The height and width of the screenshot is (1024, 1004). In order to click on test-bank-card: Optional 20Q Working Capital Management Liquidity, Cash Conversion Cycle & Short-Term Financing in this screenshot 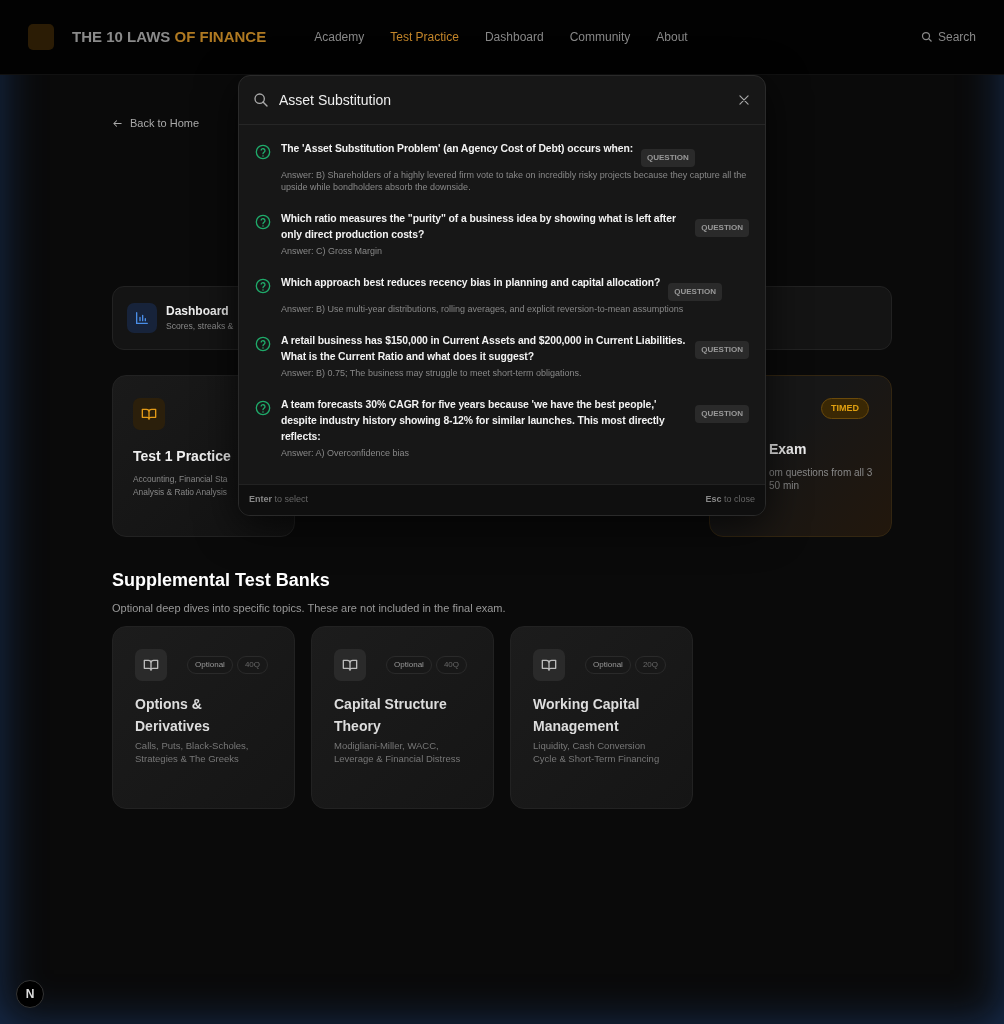, I will do `click(601, 718)`.